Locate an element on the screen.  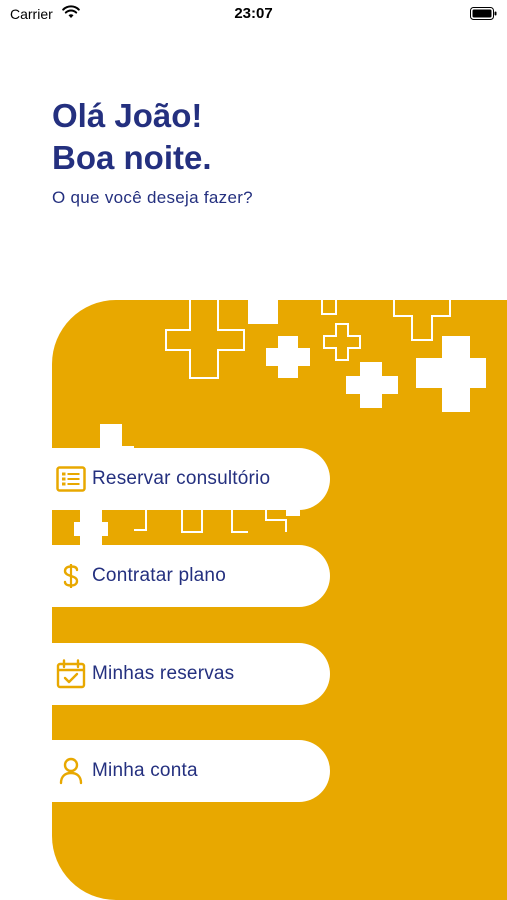
menu-item-contratar-plano: Contratar plano is located at coordinates (191, 576).